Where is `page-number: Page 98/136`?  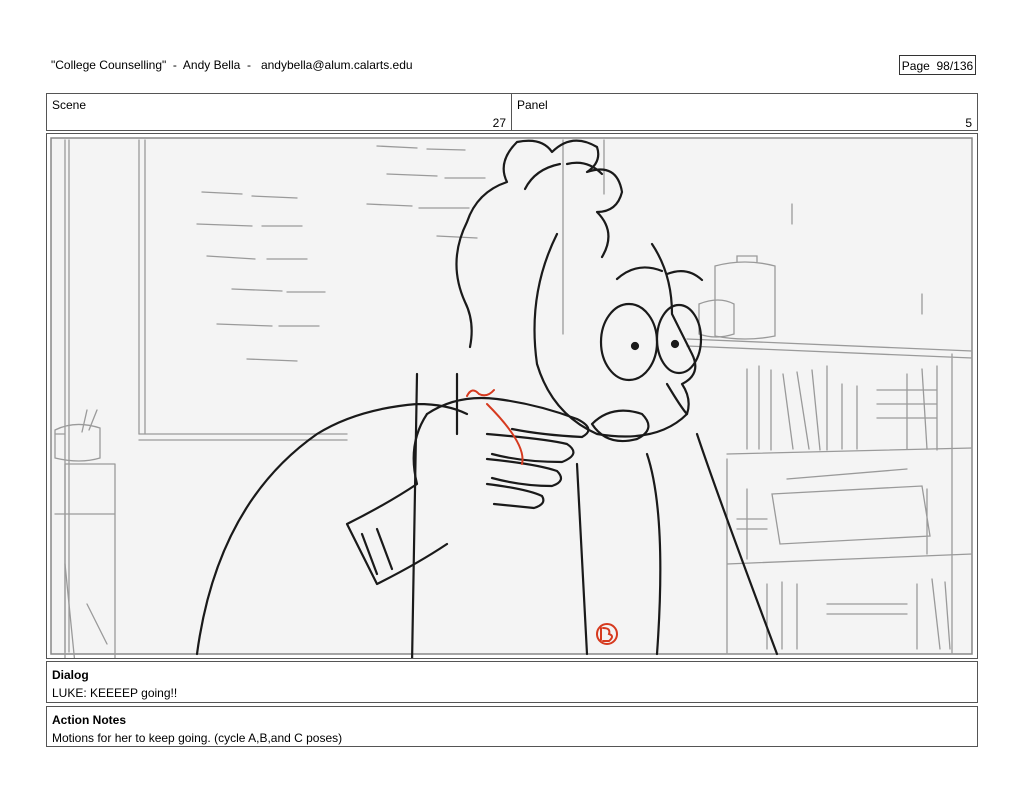
page-number: Page 98/136 is located at coordinates (937, 65).